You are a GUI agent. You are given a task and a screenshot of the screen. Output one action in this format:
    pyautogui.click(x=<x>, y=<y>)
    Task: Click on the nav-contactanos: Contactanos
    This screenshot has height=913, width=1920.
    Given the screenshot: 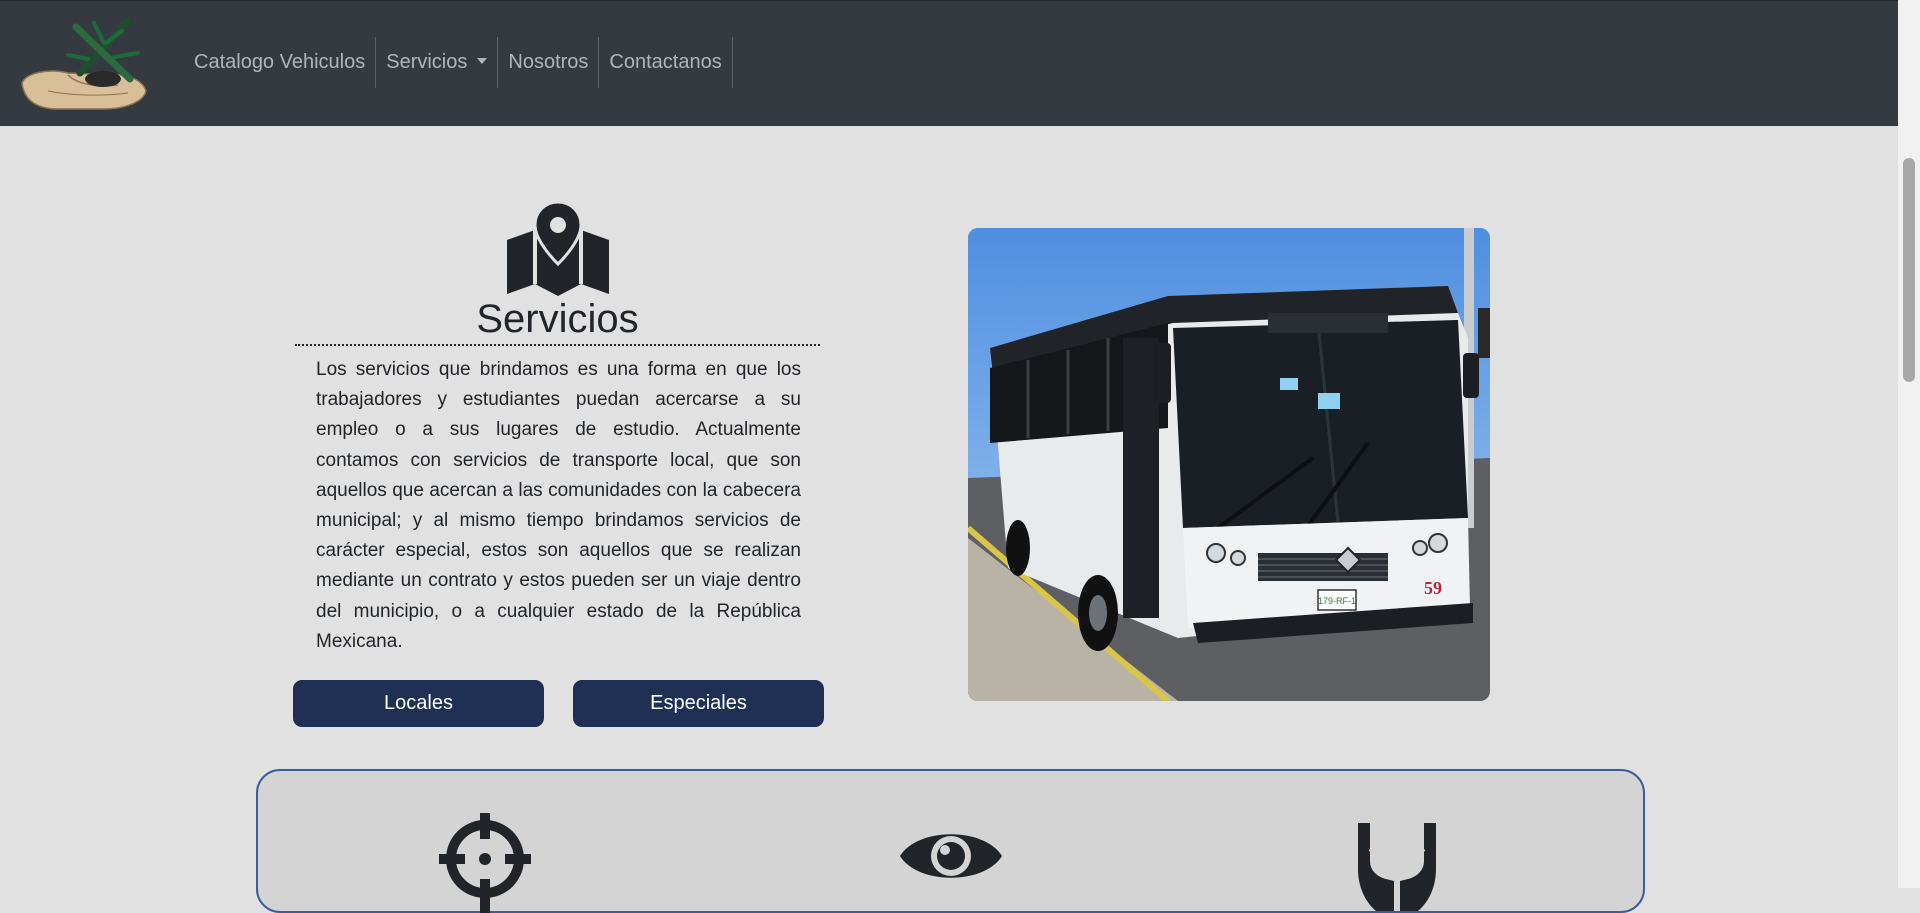 What is the action you would take?
    pyautogui.click(x=666, y=62)
    